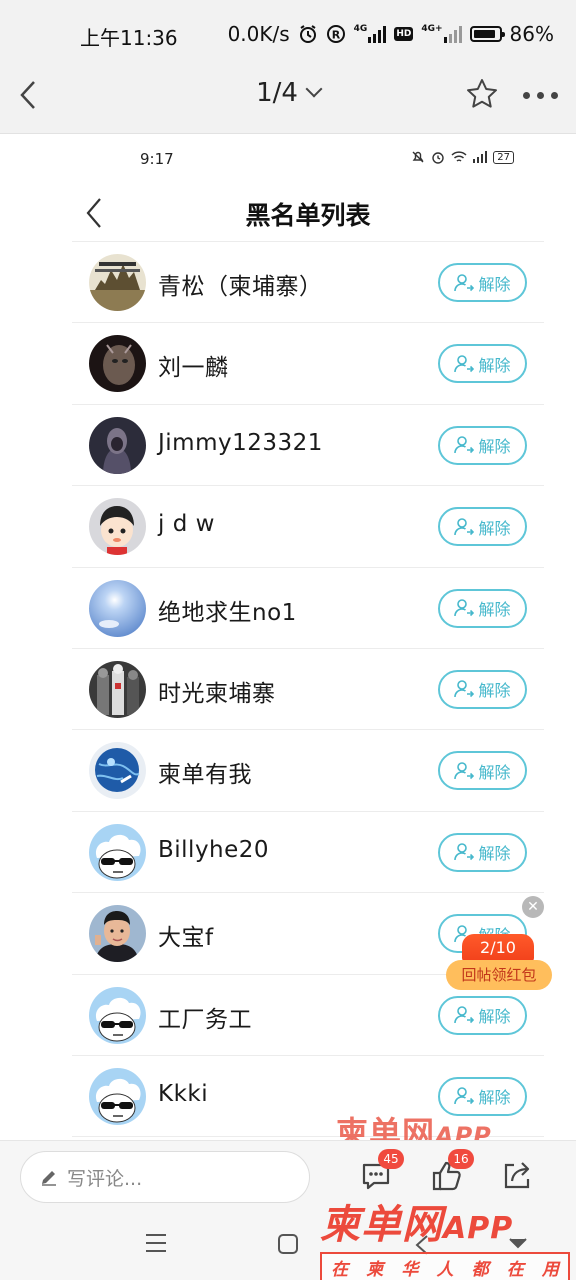 The image size is (576, 1280). What do you see at coordinates (156, 1246) in the screenshot?
I see `menu-icon` at bounding box center [156, 1246].